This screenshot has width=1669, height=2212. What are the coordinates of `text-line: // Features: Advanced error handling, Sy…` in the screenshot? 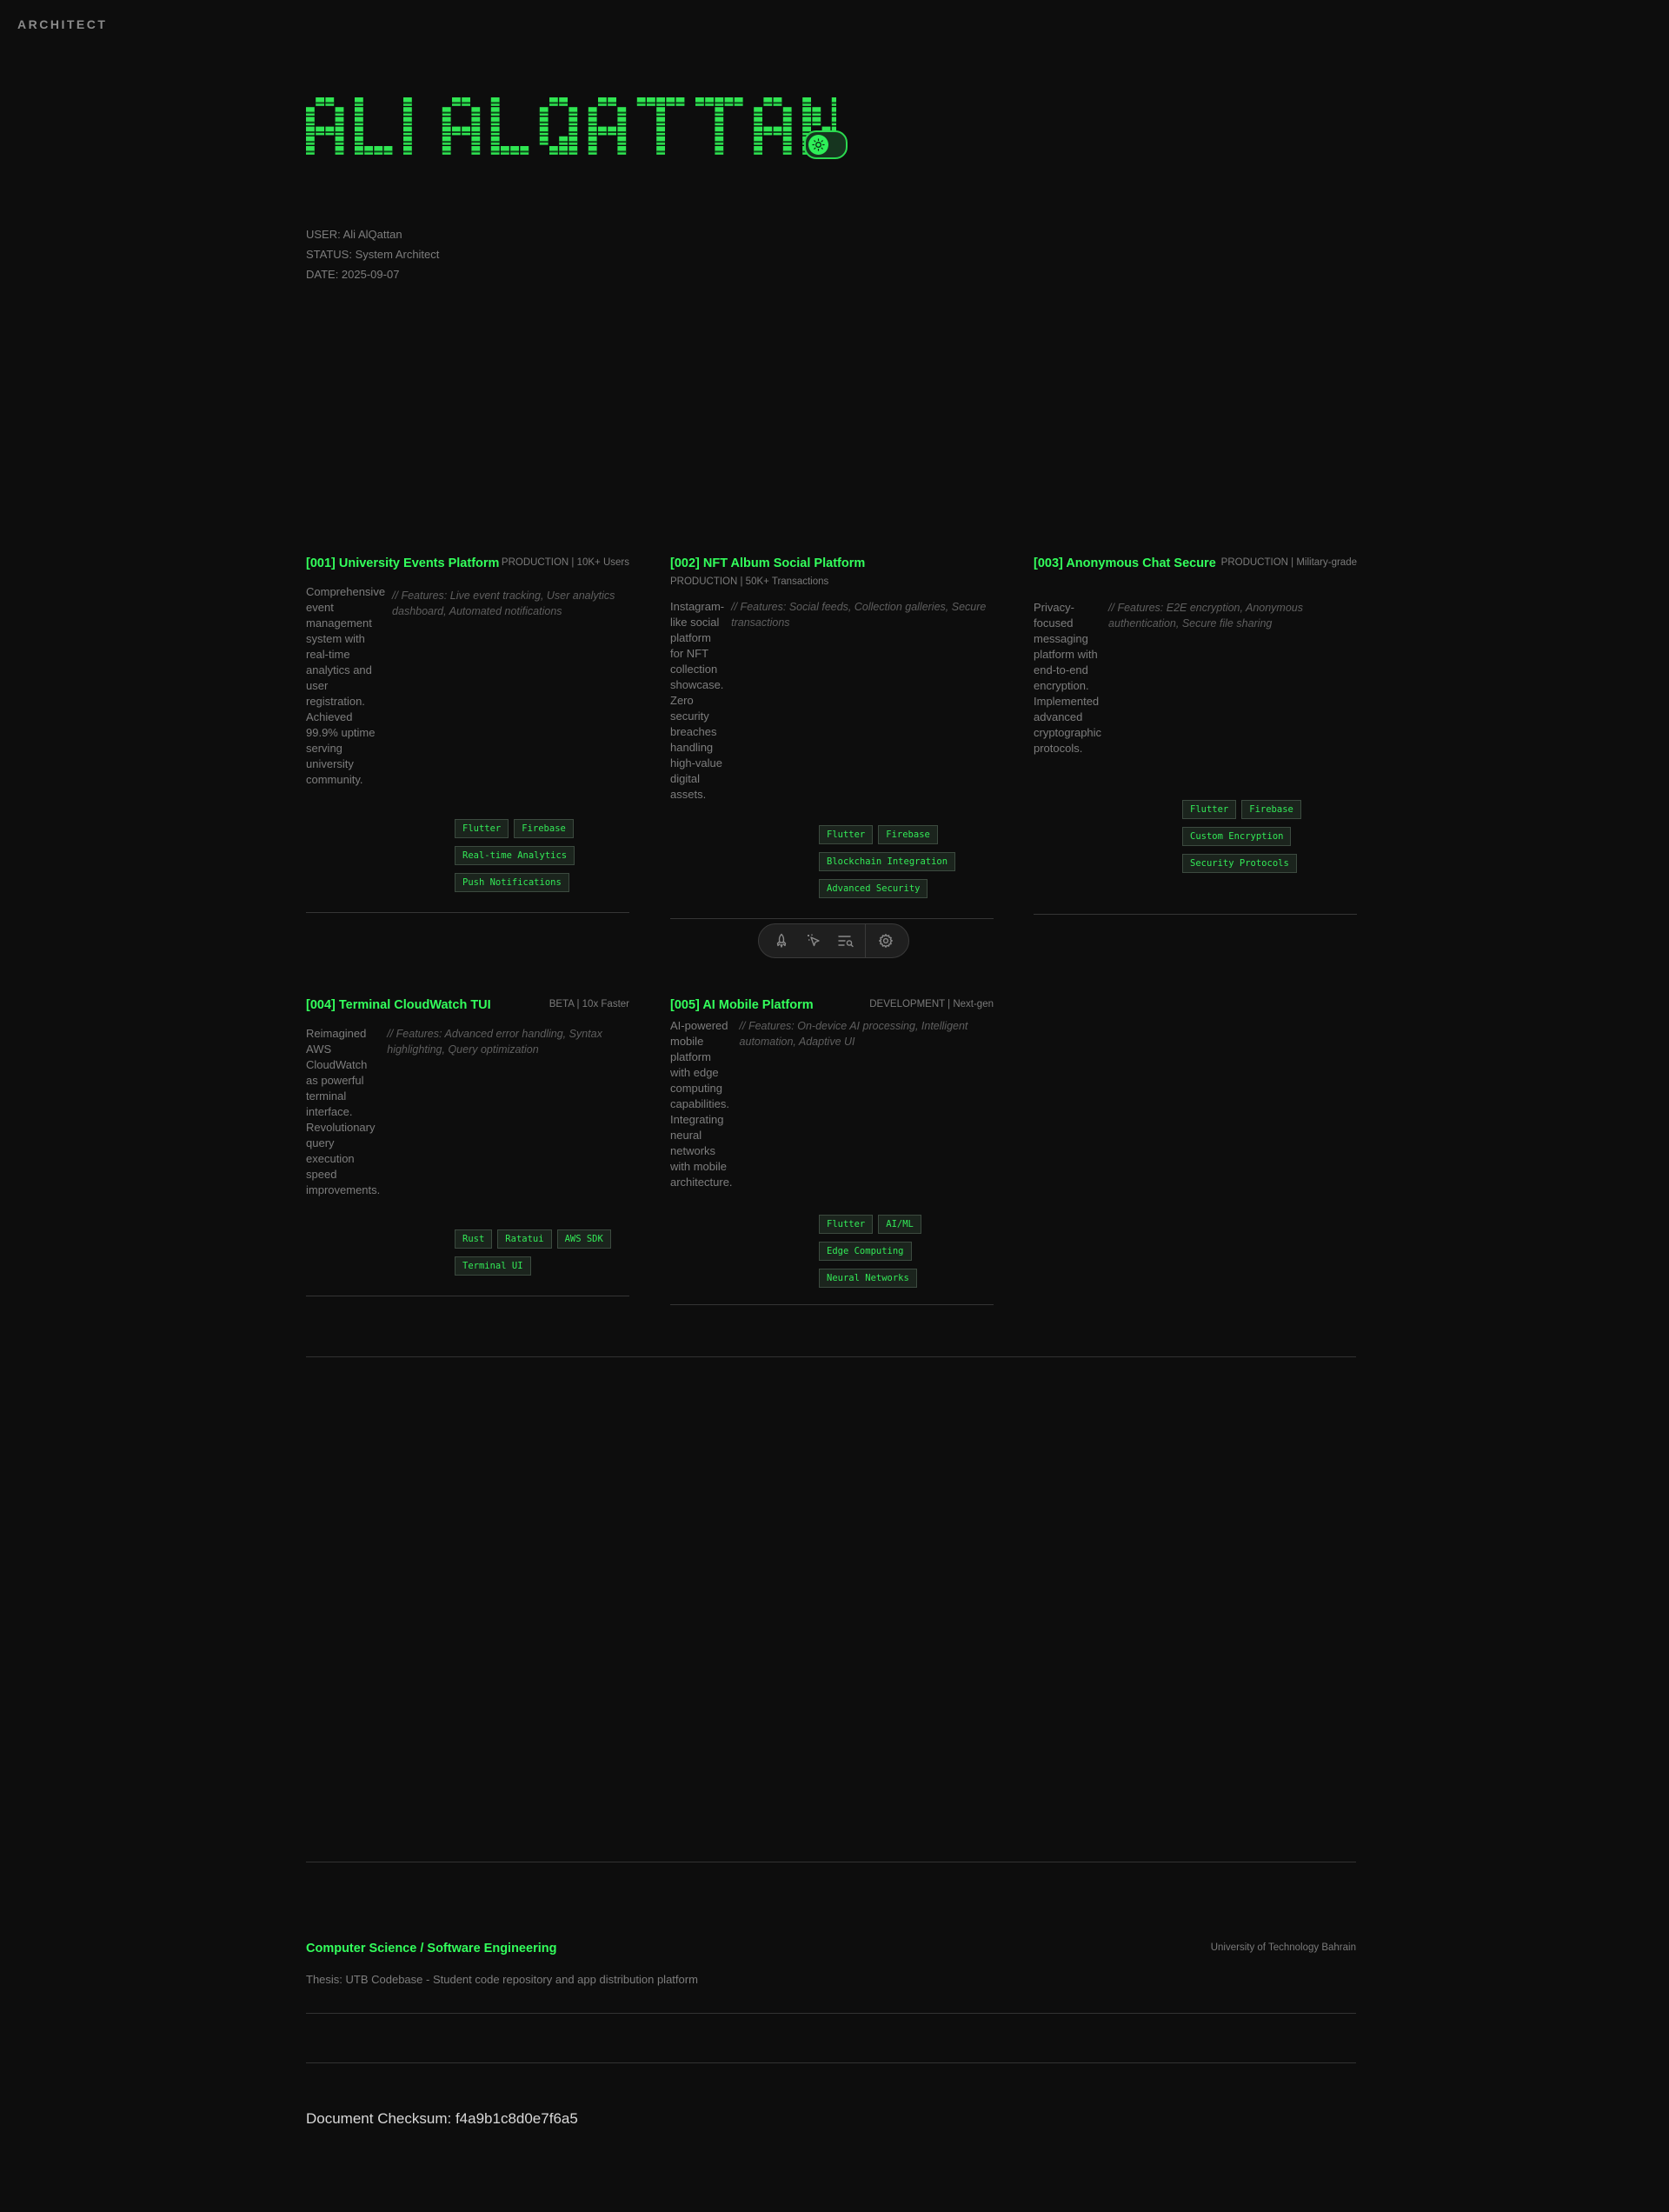 It's located at (494, 1034).